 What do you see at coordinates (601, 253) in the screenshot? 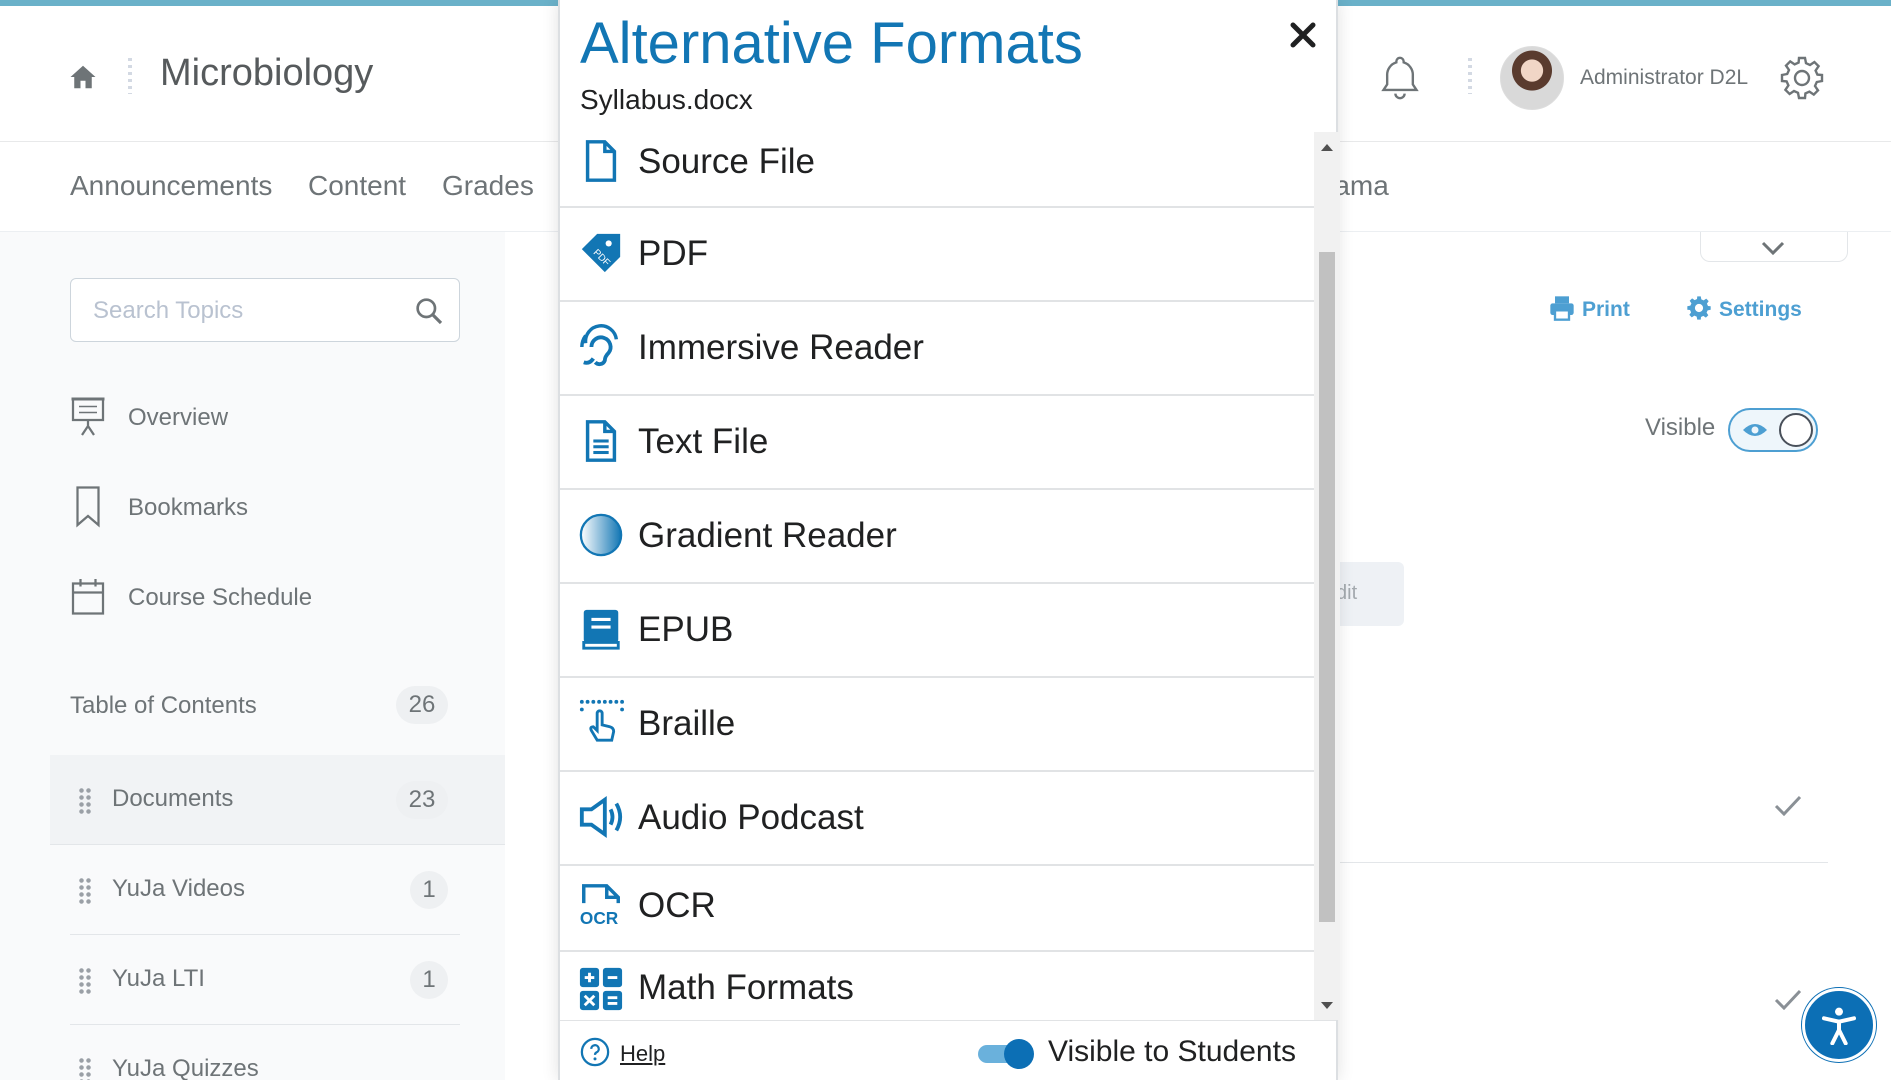
I see `pdf-tag-icon: PDF` at bounding box center [601, 253].